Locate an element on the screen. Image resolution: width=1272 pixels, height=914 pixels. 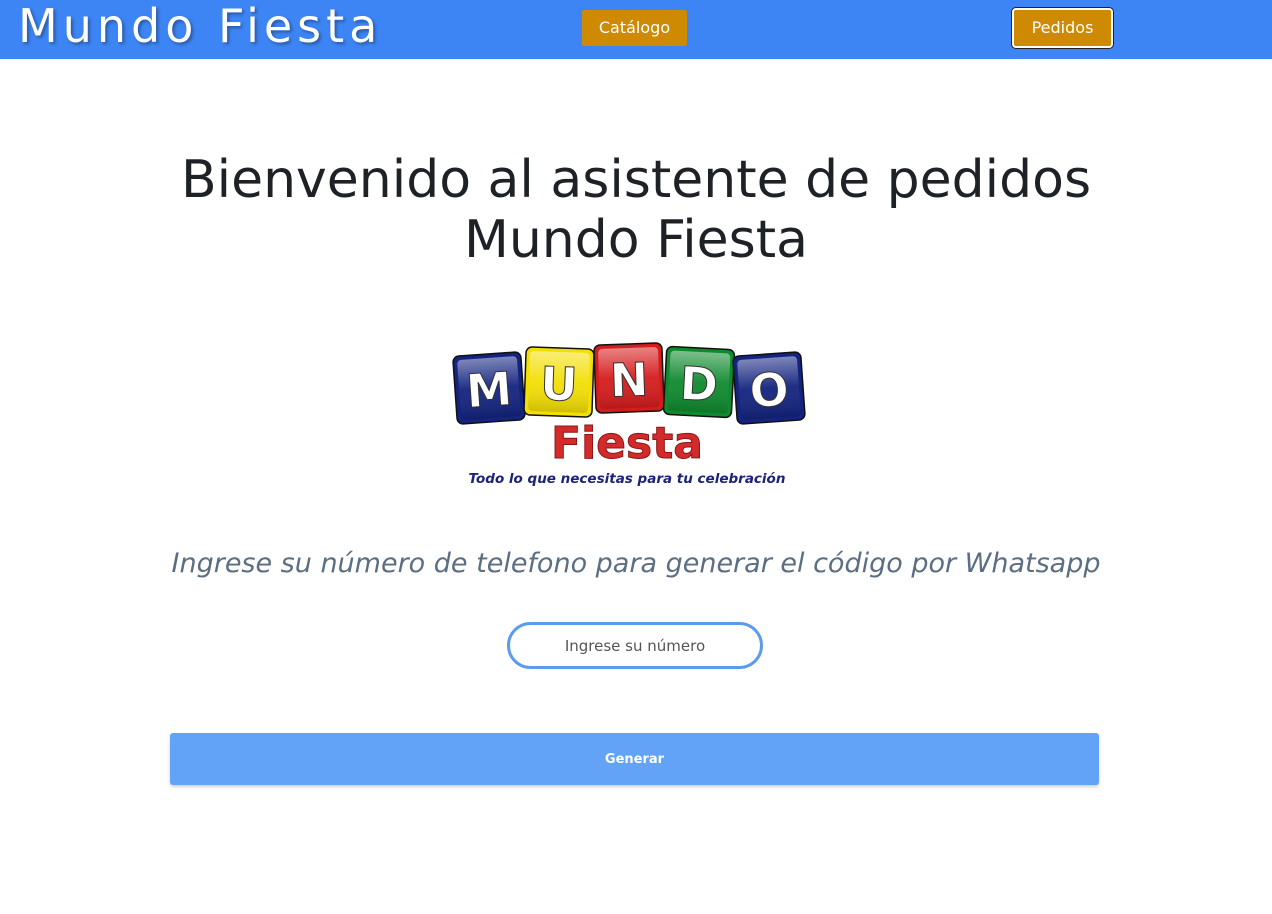
generate-button: Generar is located at coordinates (634, 759).